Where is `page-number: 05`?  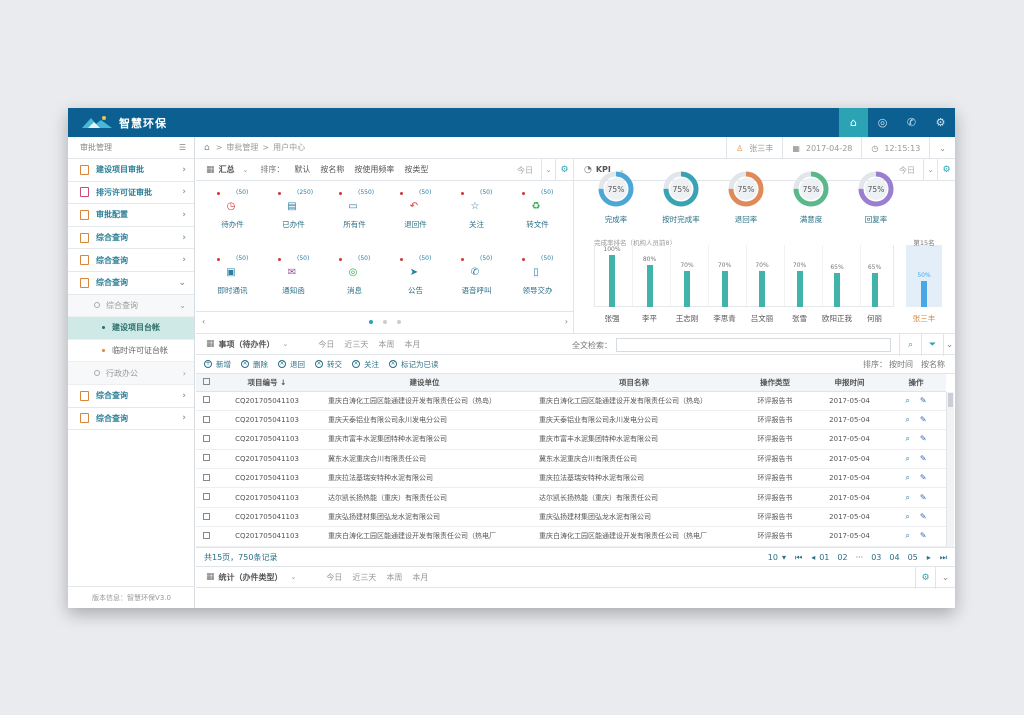 page-number: 05 is located at coordinates (913, 557).